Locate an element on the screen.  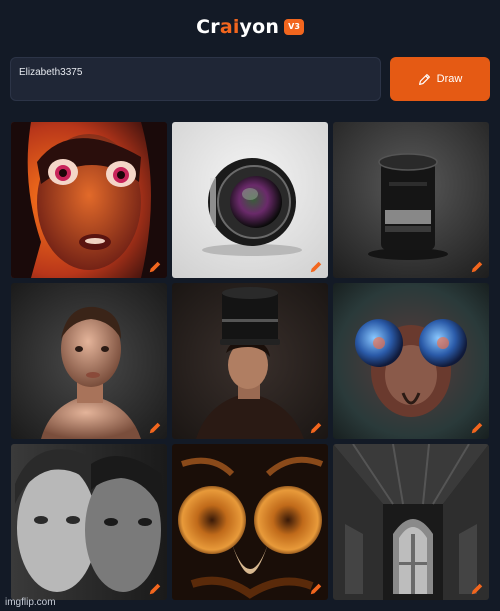
imgflip-watermark: imgflip.com is located at coordinates (30, 602).